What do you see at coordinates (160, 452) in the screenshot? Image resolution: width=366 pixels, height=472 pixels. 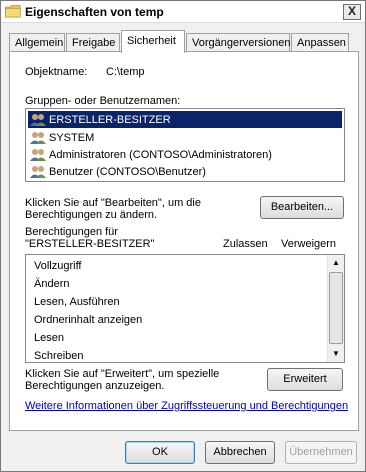 I see `ok-button: OK` at bounding box center [160, 452].